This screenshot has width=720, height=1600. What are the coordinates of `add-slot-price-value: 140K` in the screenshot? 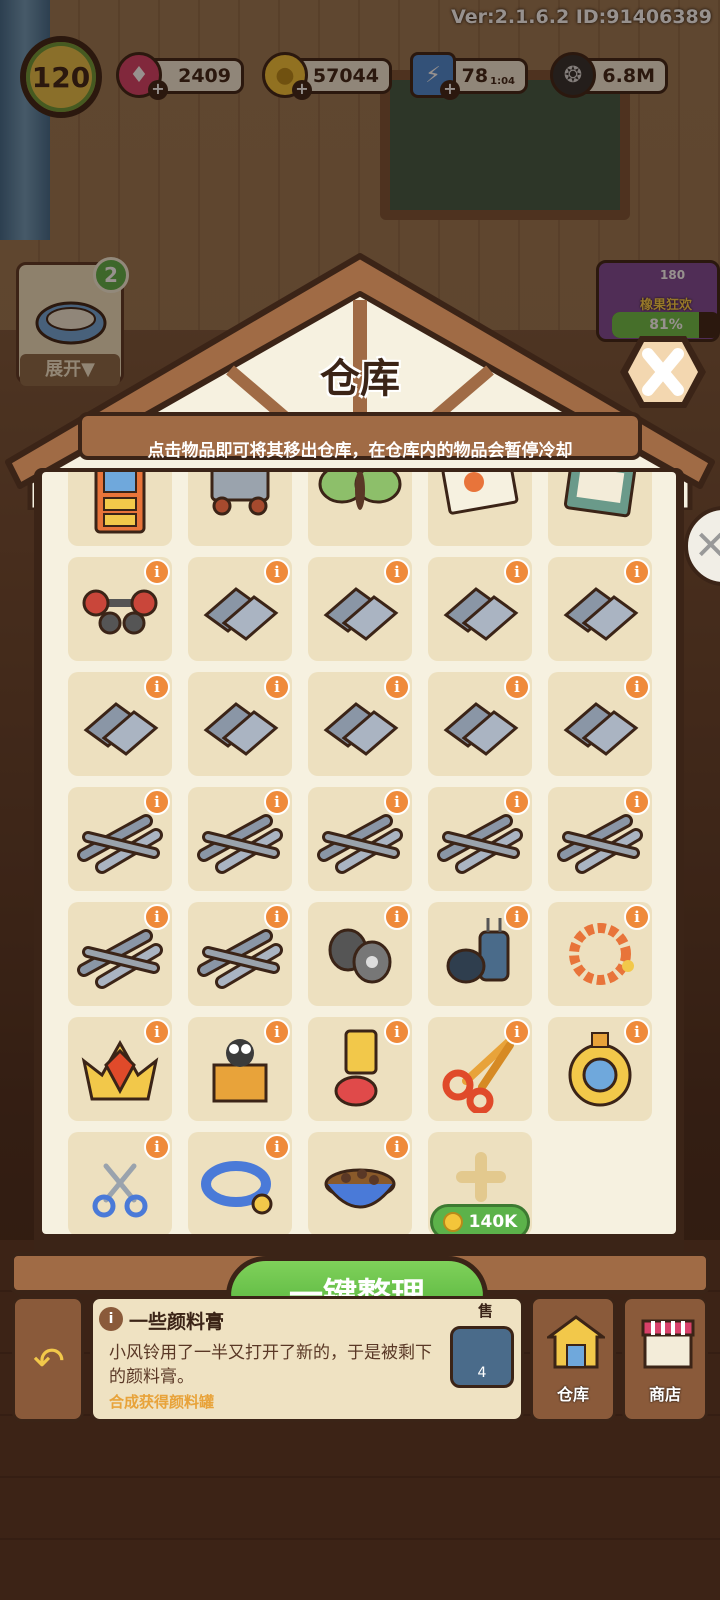 It's located at (493, 1222).